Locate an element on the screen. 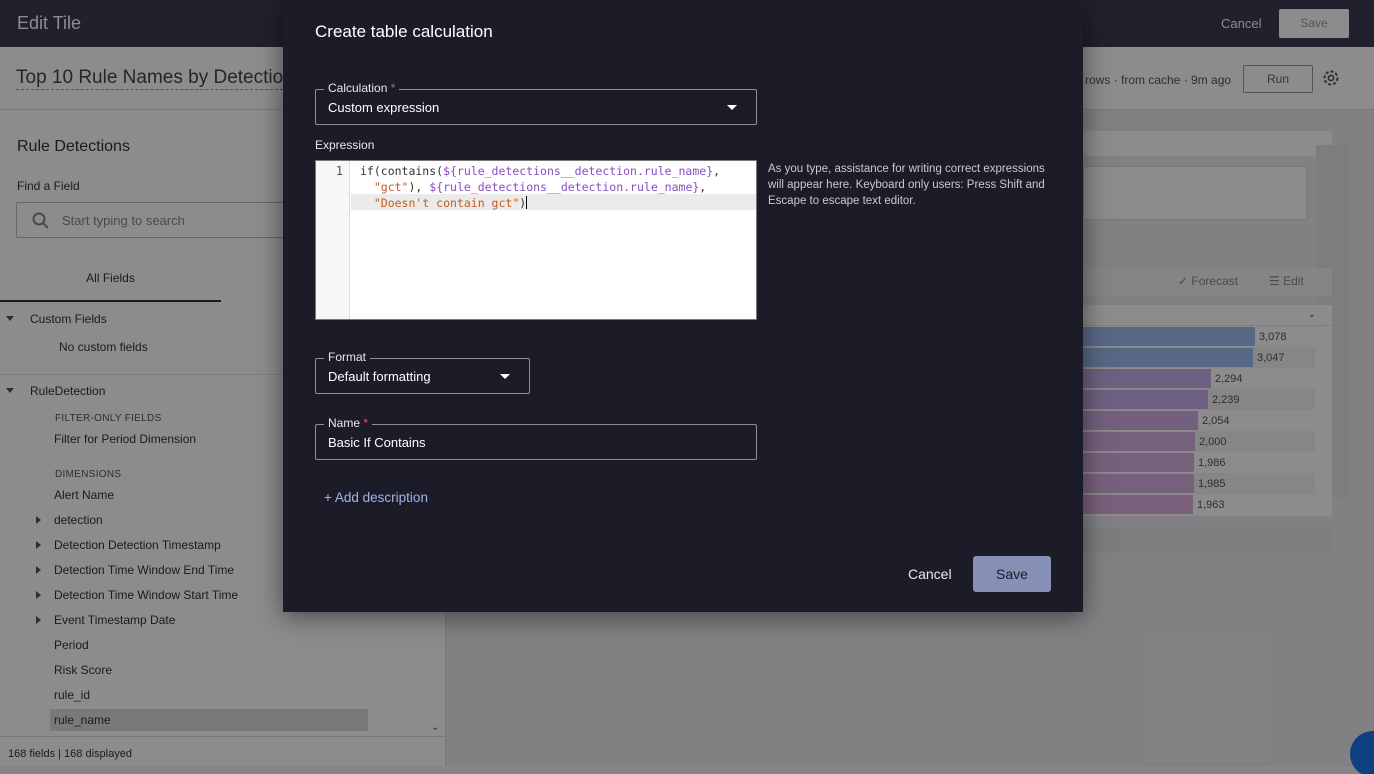  code-string: "gct" is located at coordinates (391, 187).